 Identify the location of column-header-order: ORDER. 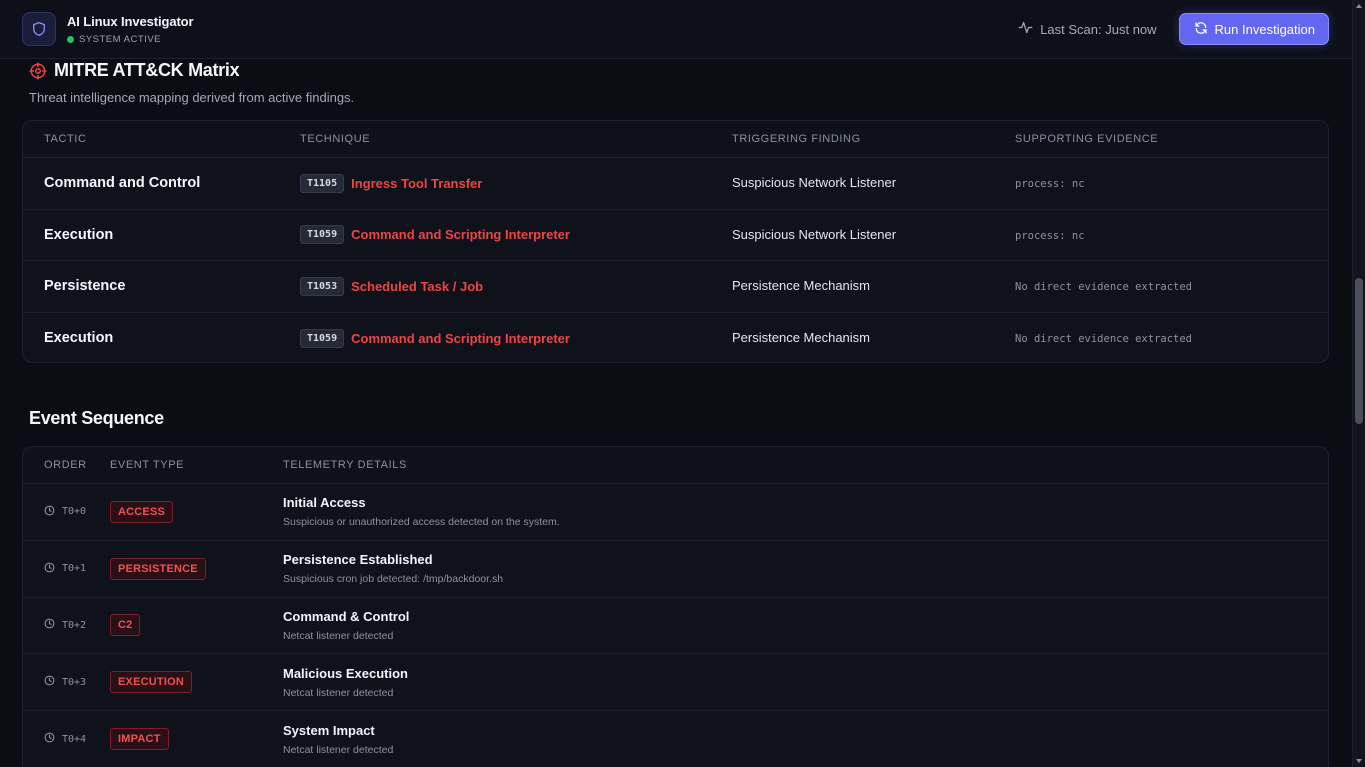
(65, 465).